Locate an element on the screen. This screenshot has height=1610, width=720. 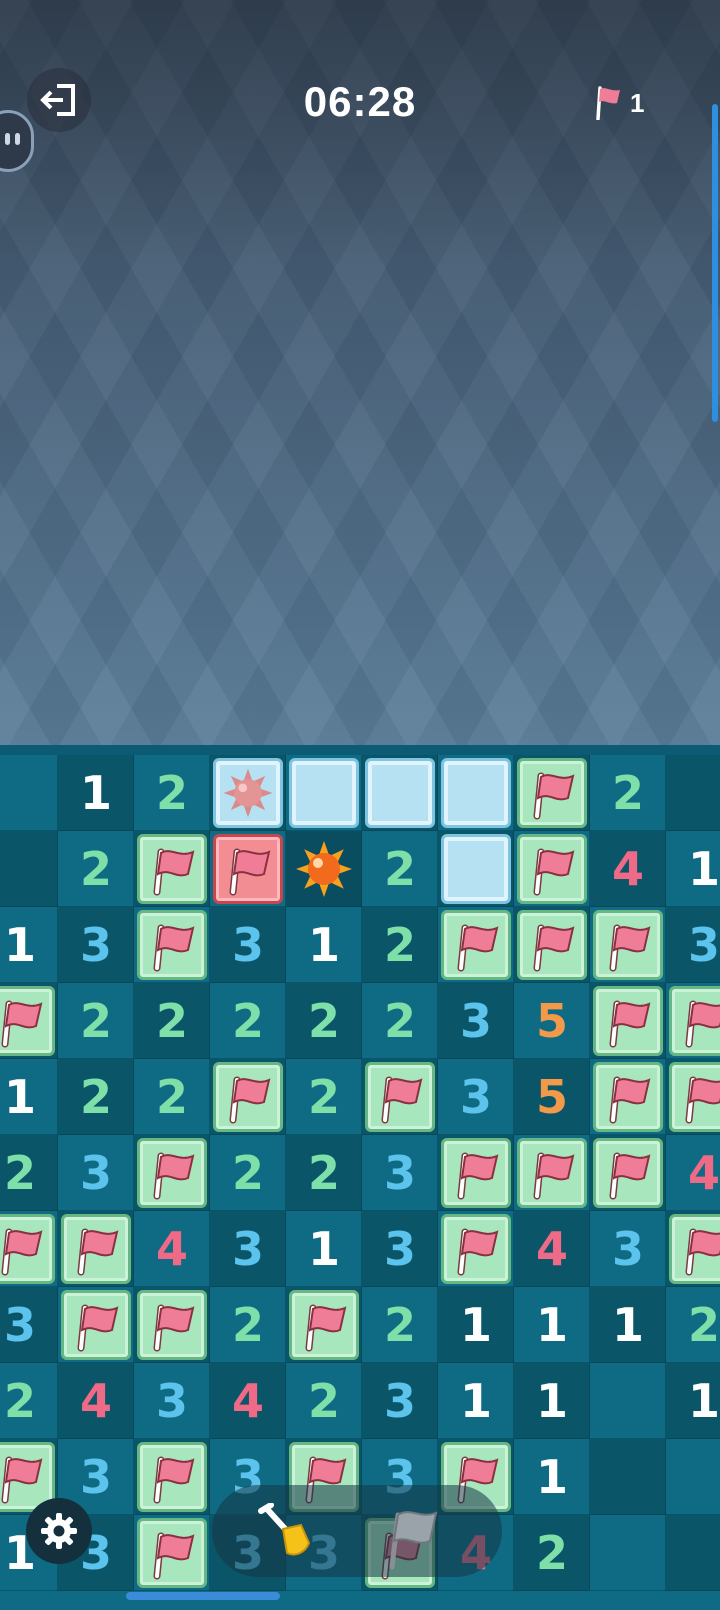
emoji-chat-button is located at coordinates (17, 141).